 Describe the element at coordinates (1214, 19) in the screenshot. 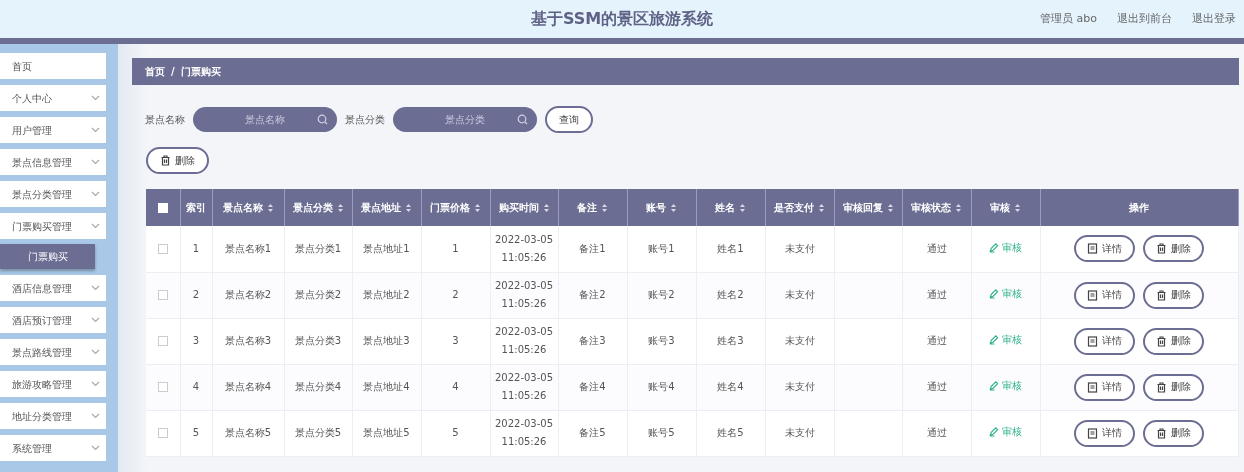

I see `header-link: 退出登录` at that location.